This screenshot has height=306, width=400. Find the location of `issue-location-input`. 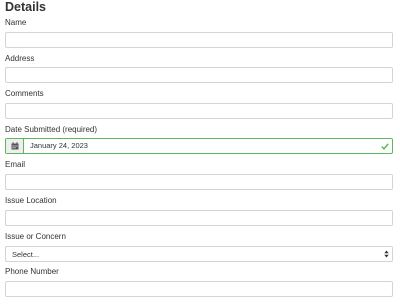

issue-location-input is located at coordinates (199, 218).